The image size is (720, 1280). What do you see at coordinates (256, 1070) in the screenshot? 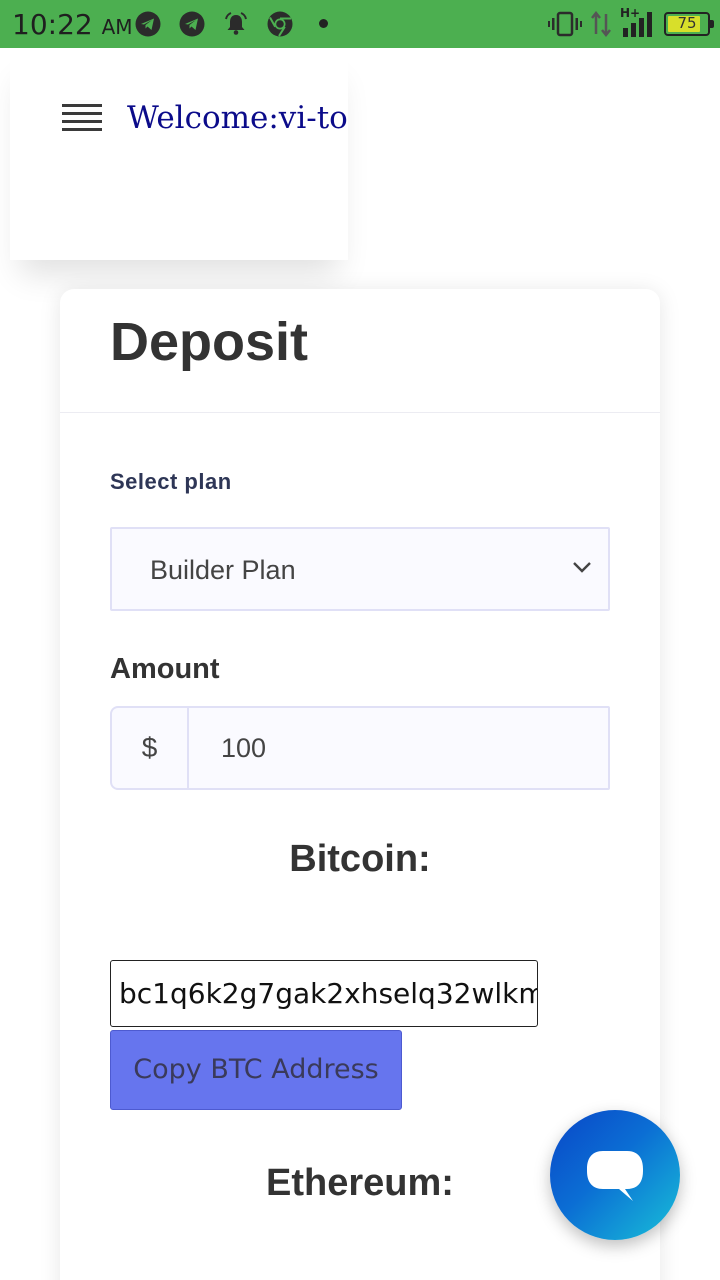
I see `copy-btc-button: Copy BTC Address` at bounding box center [256, 1070].